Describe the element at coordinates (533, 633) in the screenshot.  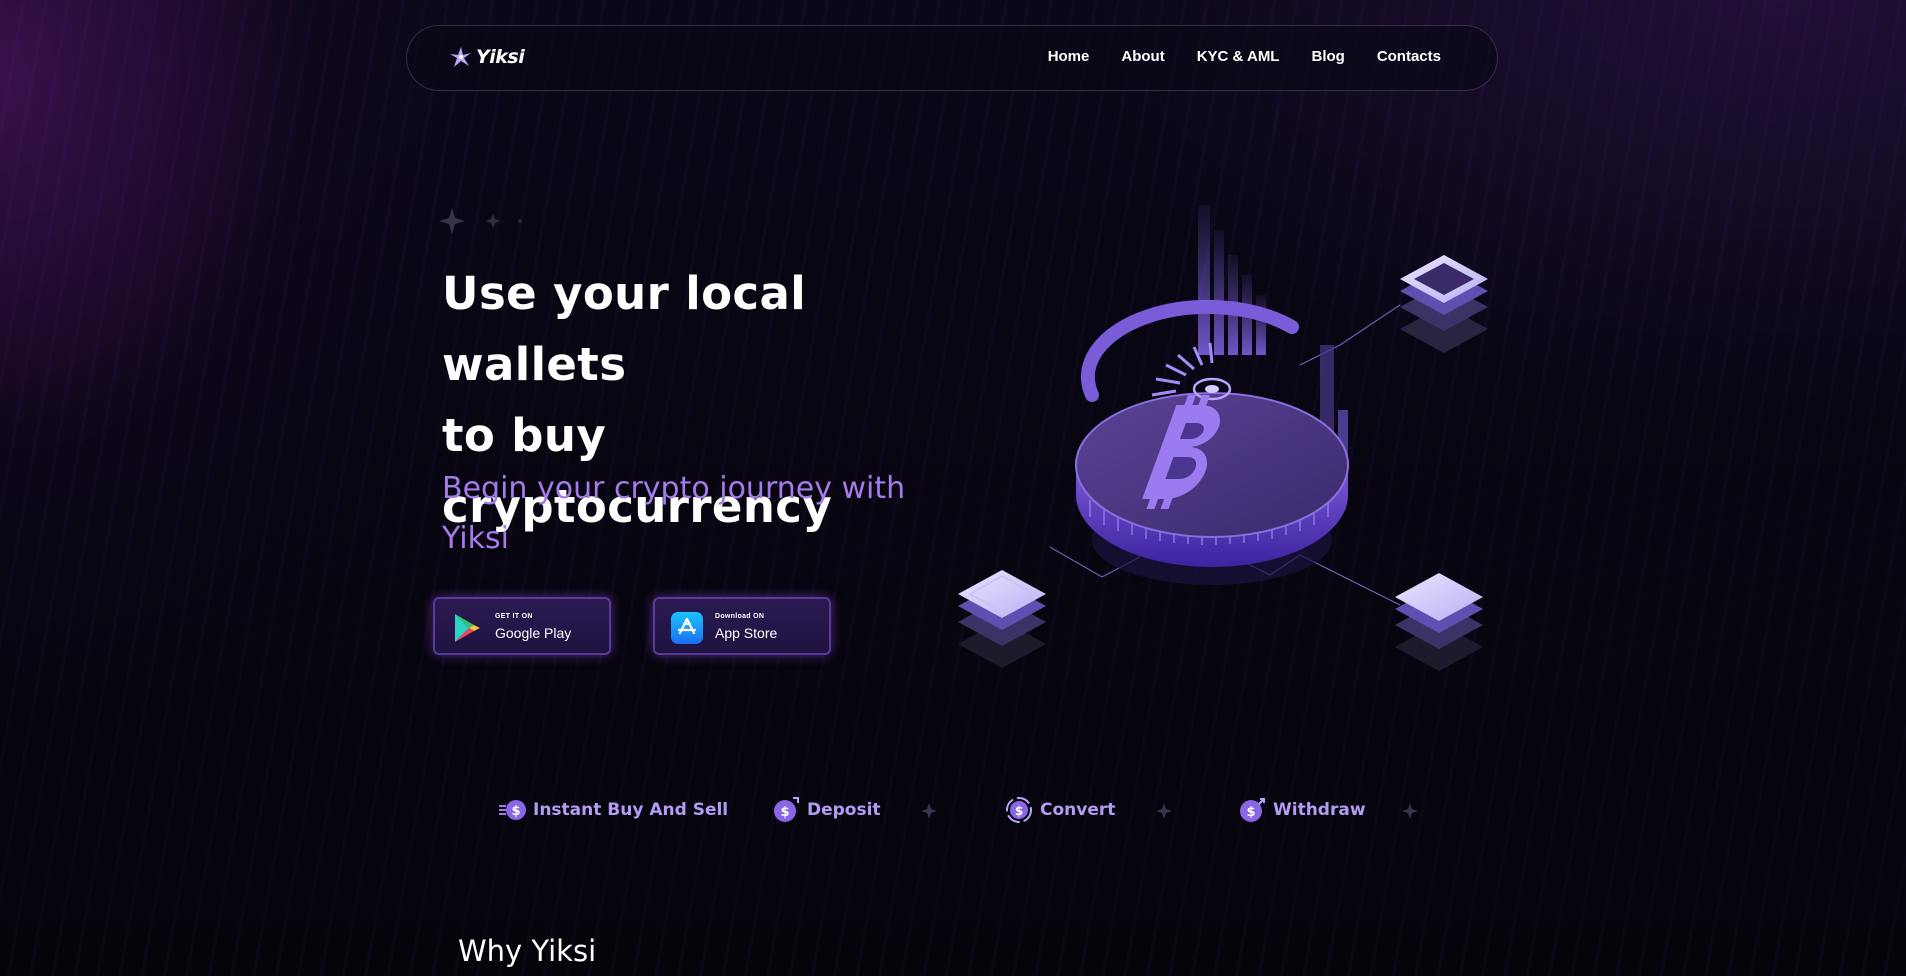
I see `google-play-label: Google Play` at that location.